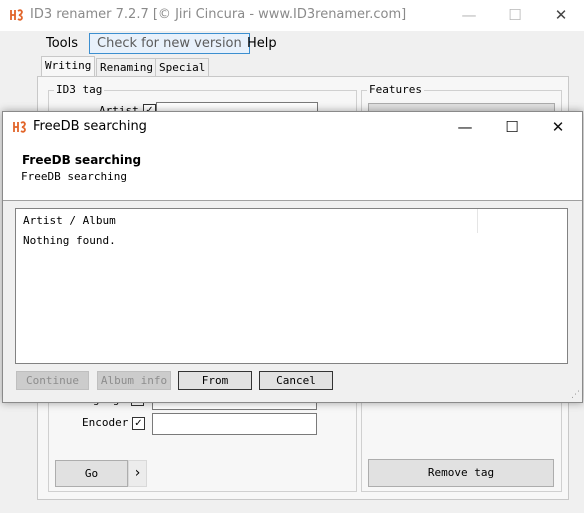 The height and width of the screenshot is (513, 584). I want to click on column-divider, so click(477, 221).